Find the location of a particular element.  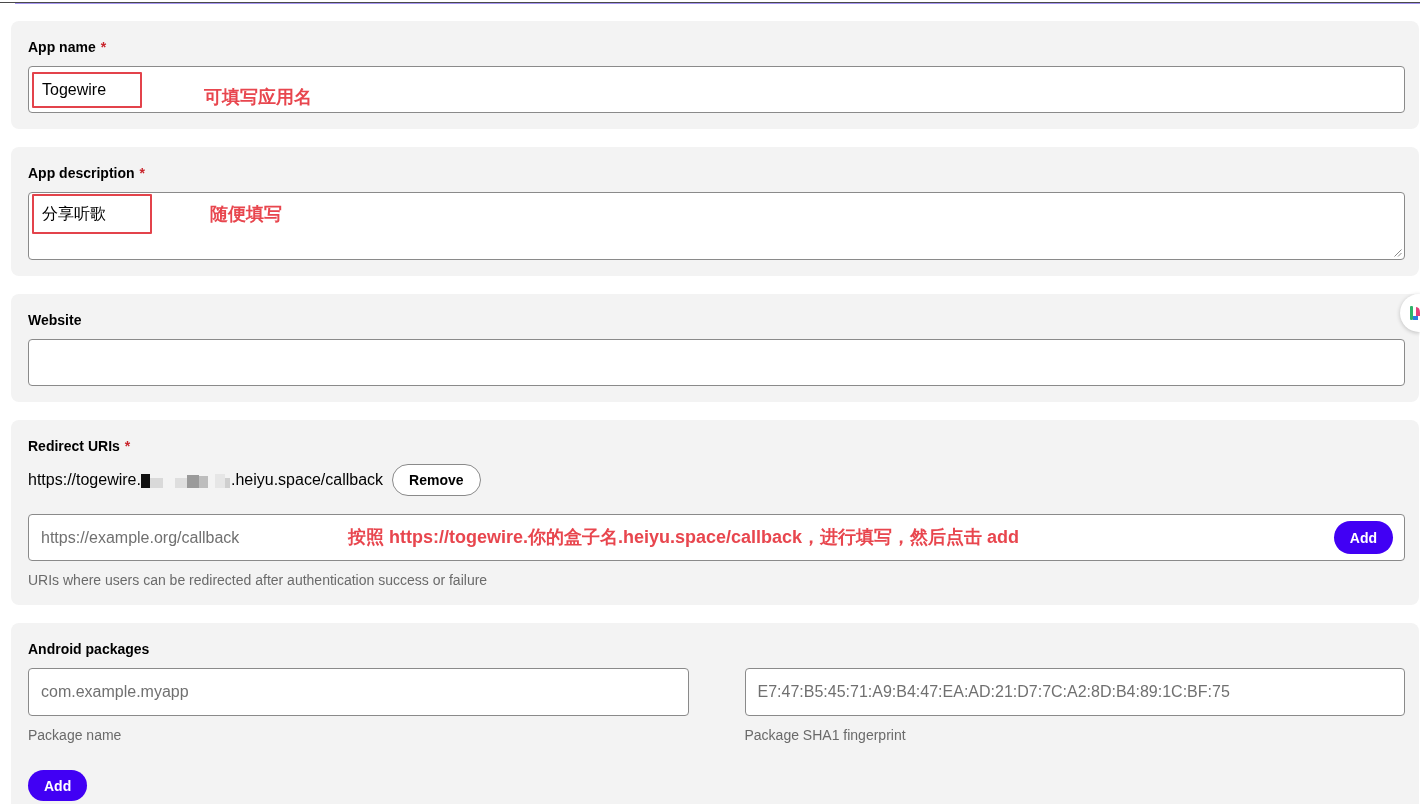

field-label: Website is located at coordinates (55, 320).